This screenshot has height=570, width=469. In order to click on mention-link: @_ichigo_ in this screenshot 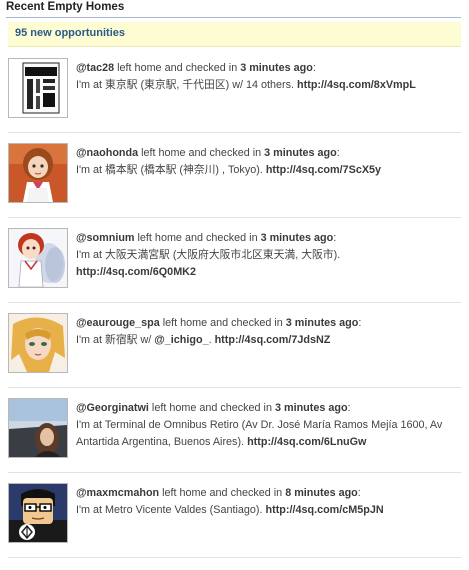, I will do `click(181, 340)`.